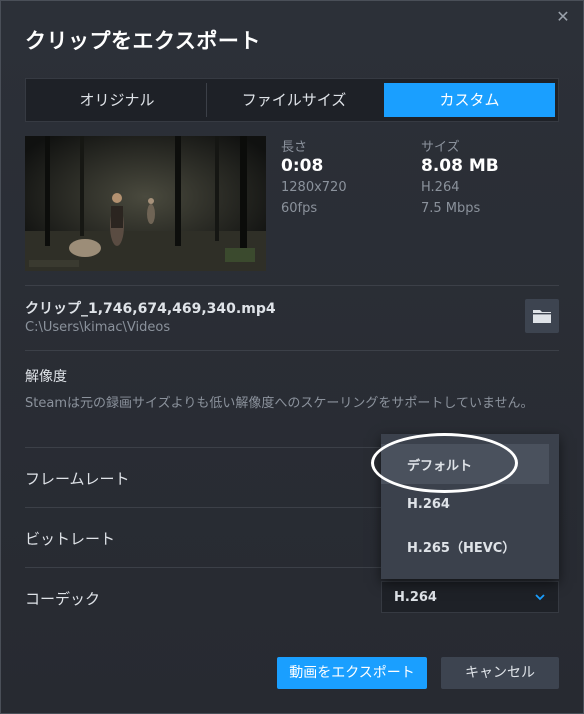  Describe the element at coordinates (98, 327) in the screenshot. I see `file-path: C:\Users\kimac\Videos` at that location.